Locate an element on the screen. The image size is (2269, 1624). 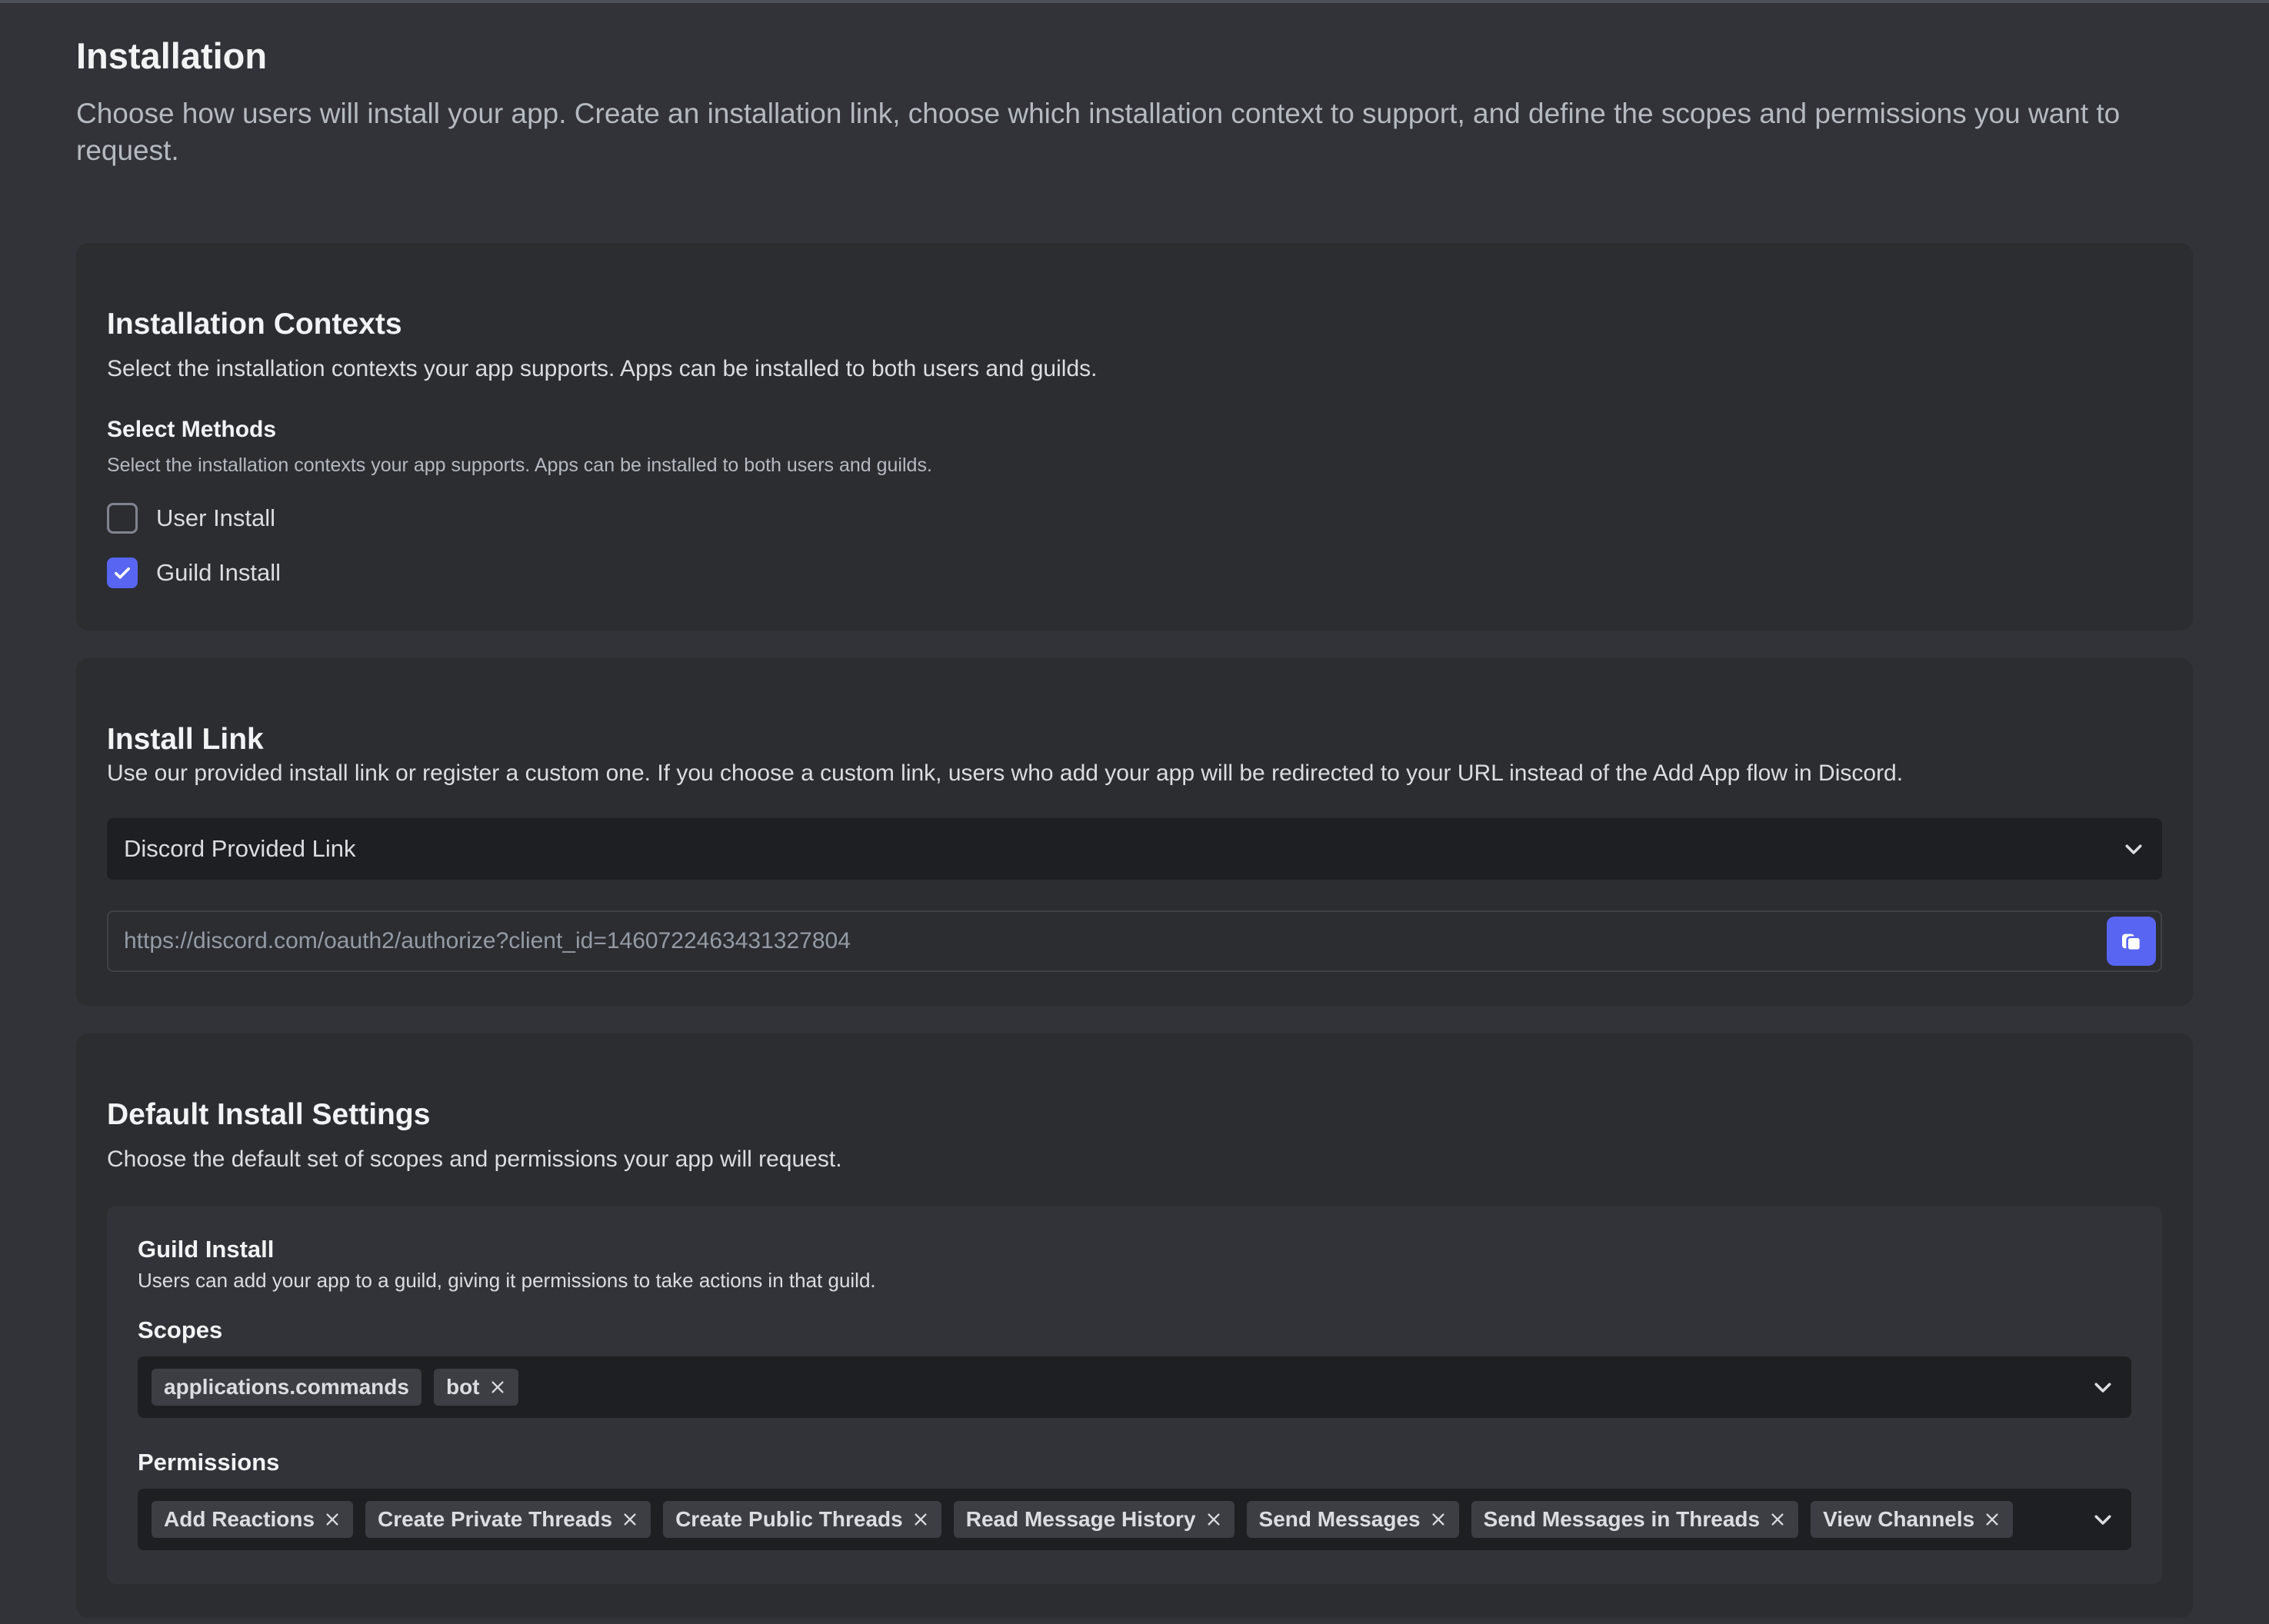
user-install-option: User Install is located at coordinates (1134, 518).